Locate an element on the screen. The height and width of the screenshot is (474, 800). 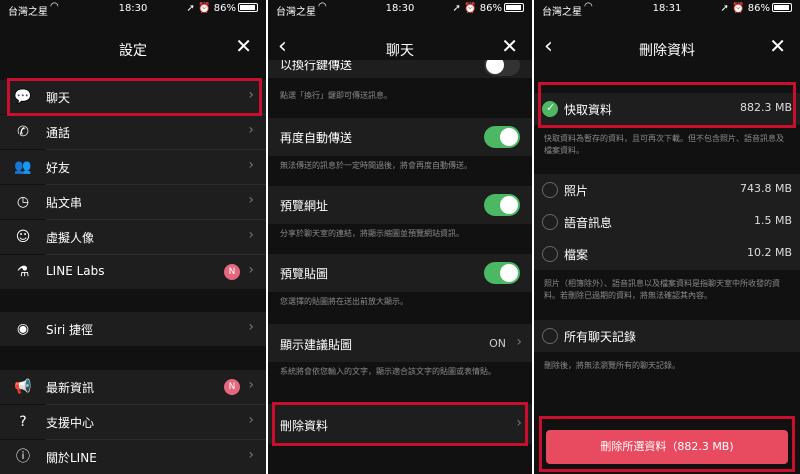
settings-item-avatar: ☺ 虛擬人像 › is located at coordinates (133, 237).